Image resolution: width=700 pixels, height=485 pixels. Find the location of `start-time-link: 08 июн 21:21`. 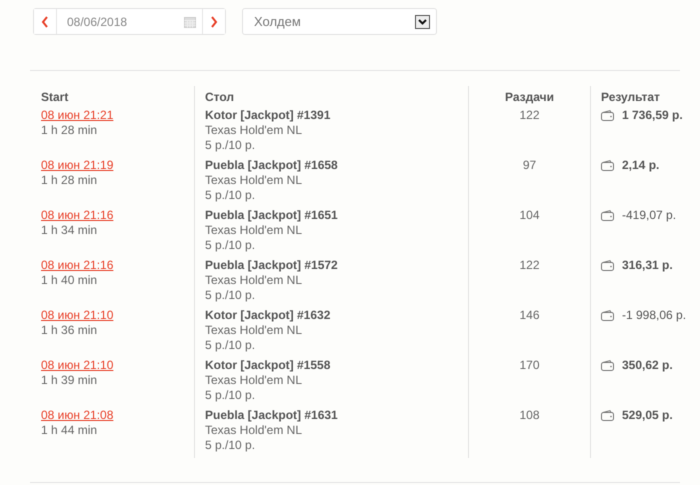

start-time-link: 08 июн 21:21 is located at coordinates (77, 115).